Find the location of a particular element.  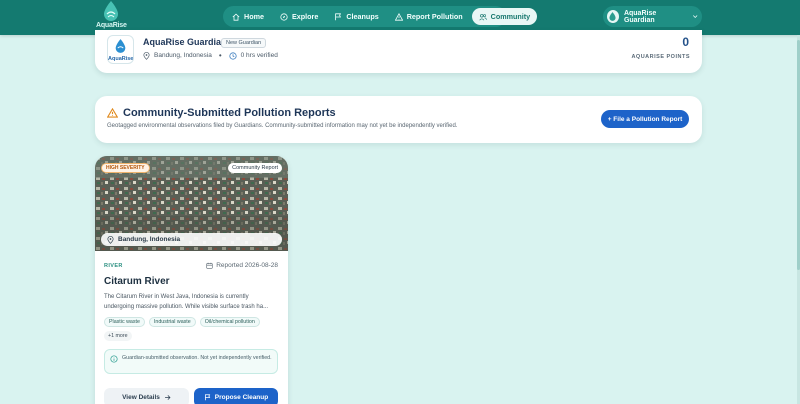

user-menu-name: AquaRise Guardian is located at coordinates (640, 16).